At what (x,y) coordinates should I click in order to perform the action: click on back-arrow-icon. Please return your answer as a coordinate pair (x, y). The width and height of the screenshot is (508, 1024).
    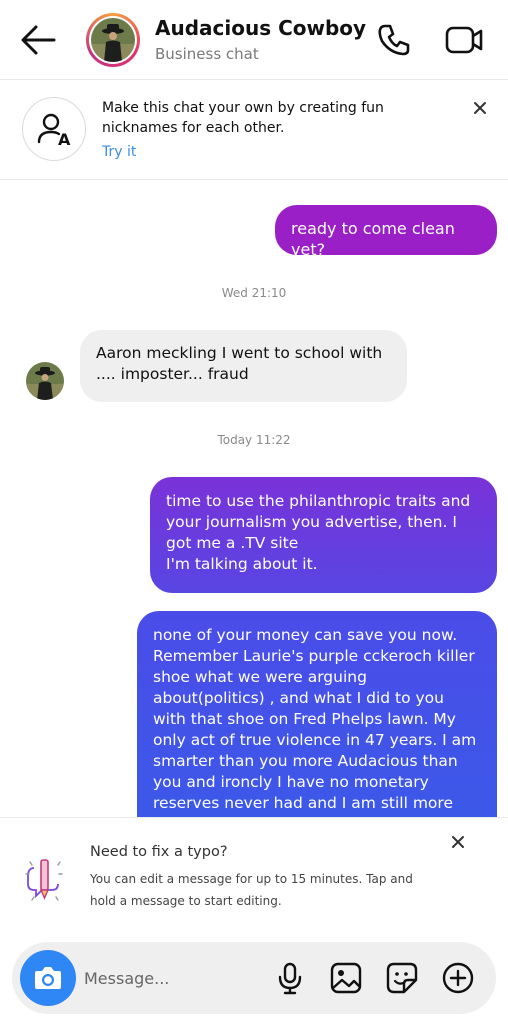
    Looking at the image, I should click on (38, 40).